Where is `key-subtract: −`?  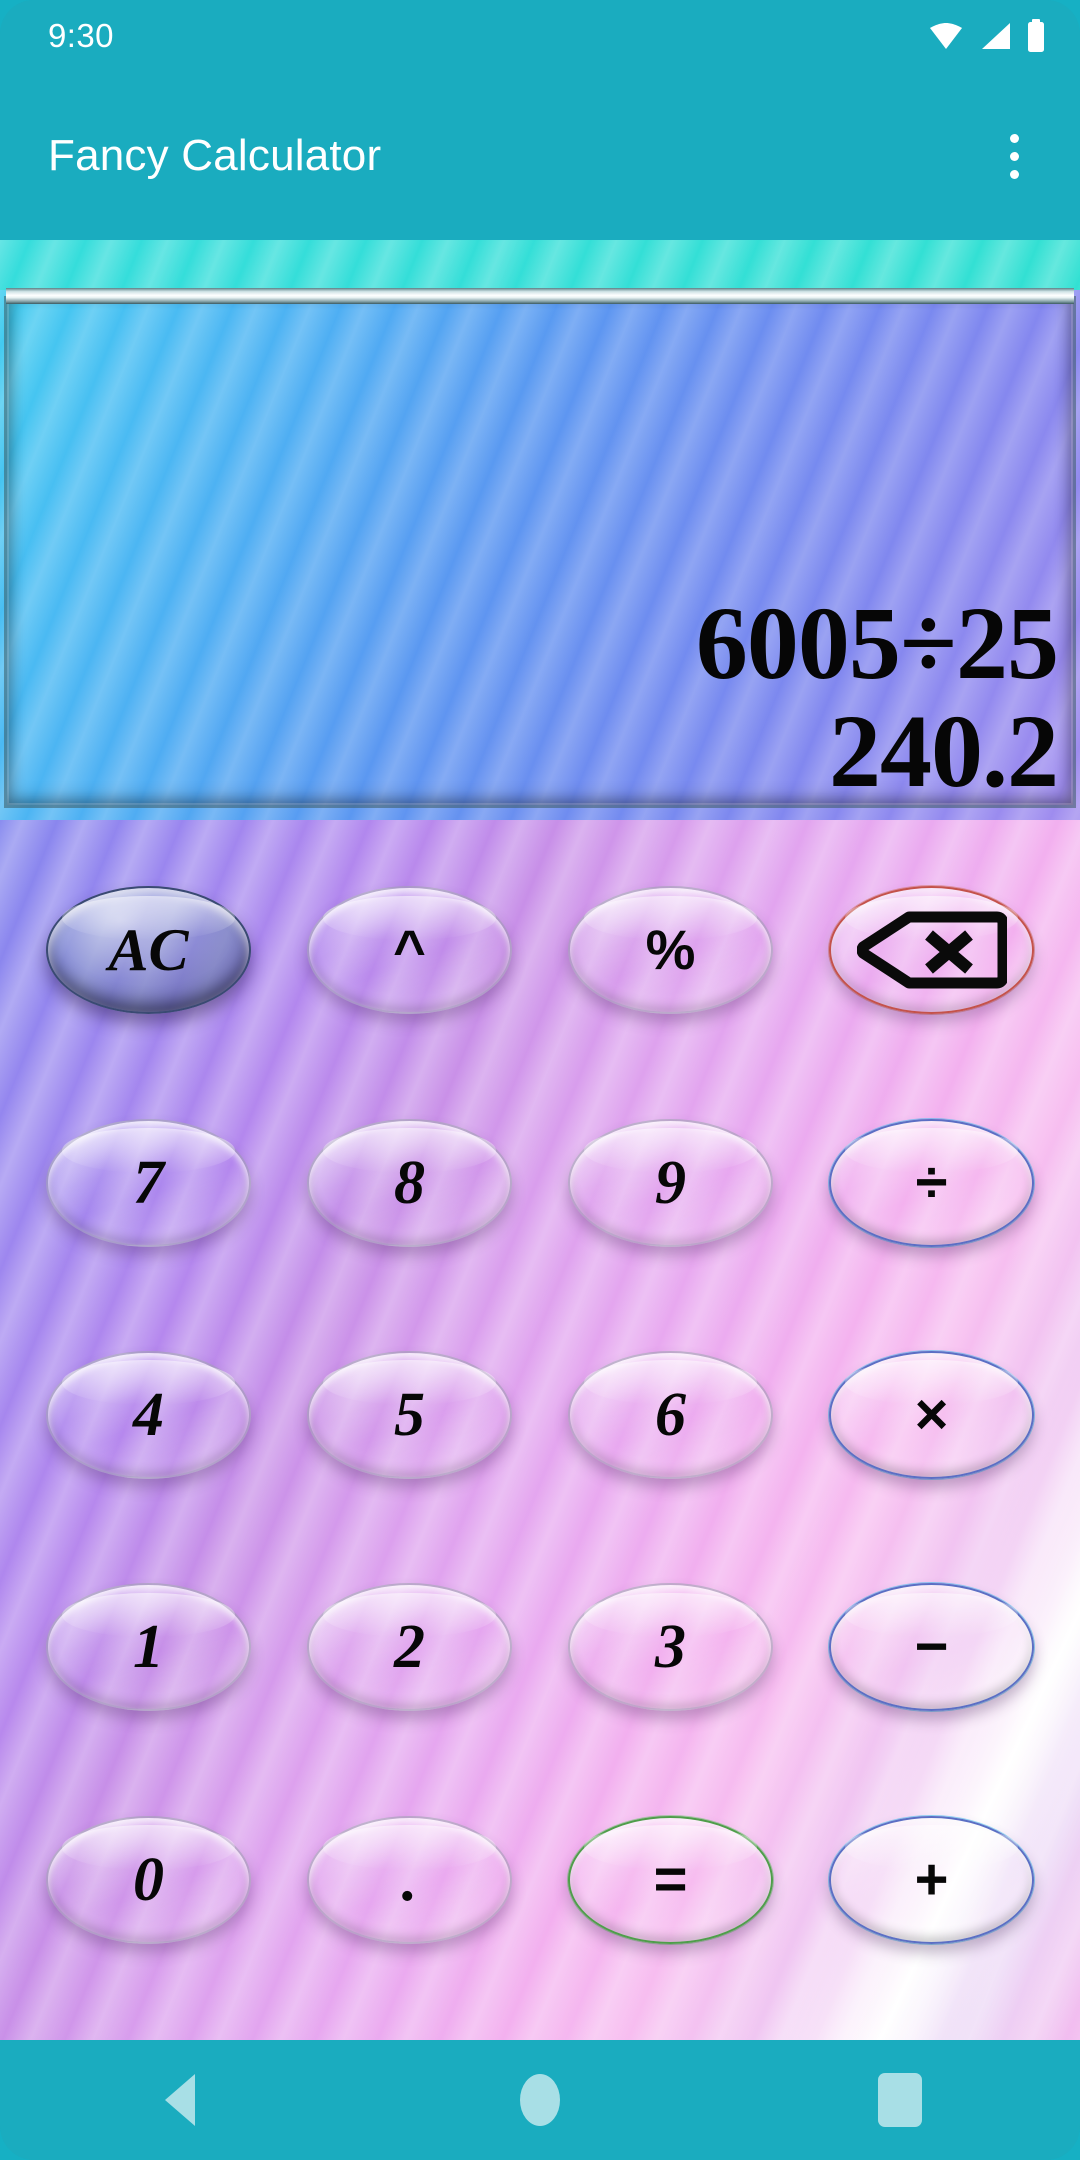
key-subtract: − is located at coordinates (931, 1647).